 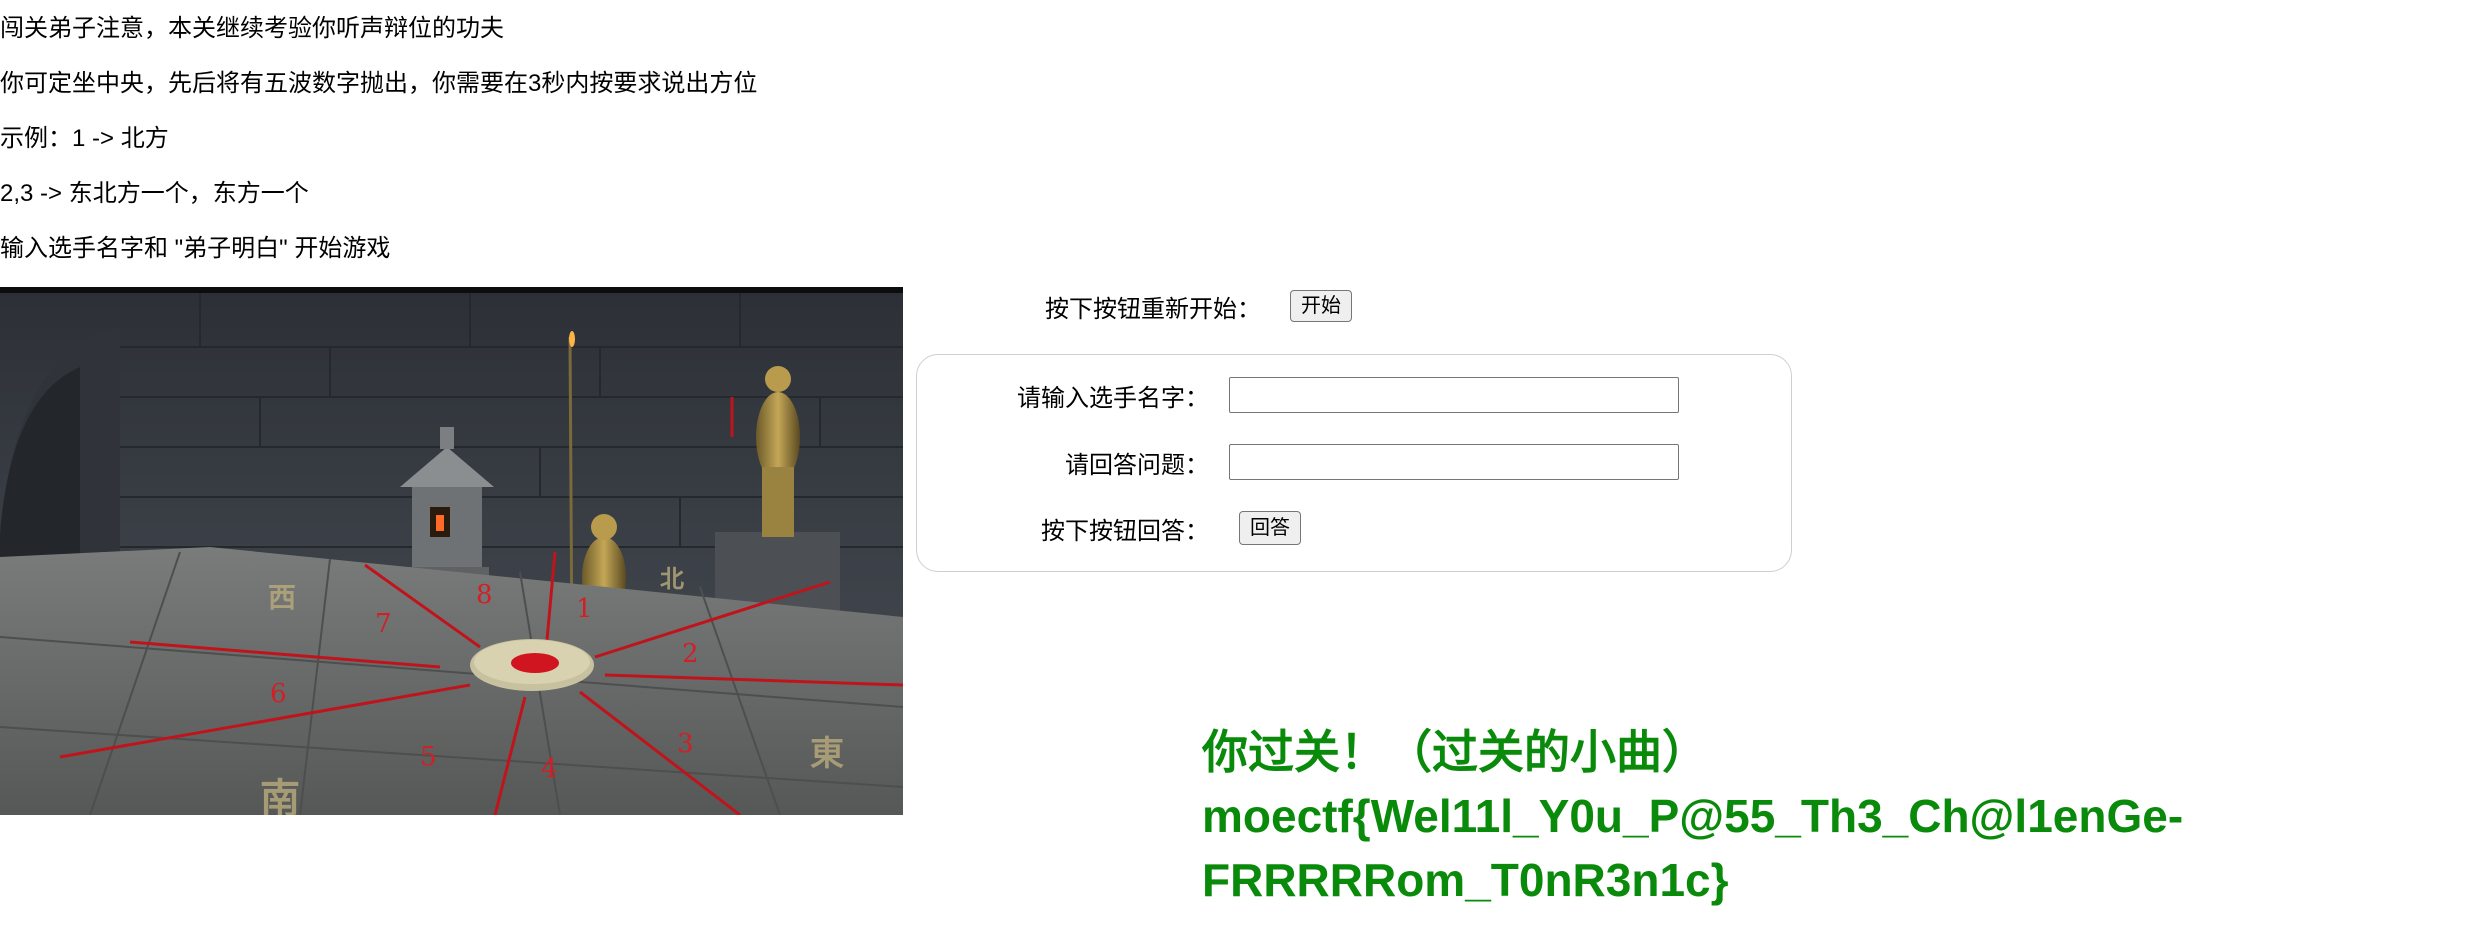 I want to click on flag-line-1: moectf{Wel11l_Y0u_P@55_Th3_Ch@l1enGe-, so click(x=1693, y=816).